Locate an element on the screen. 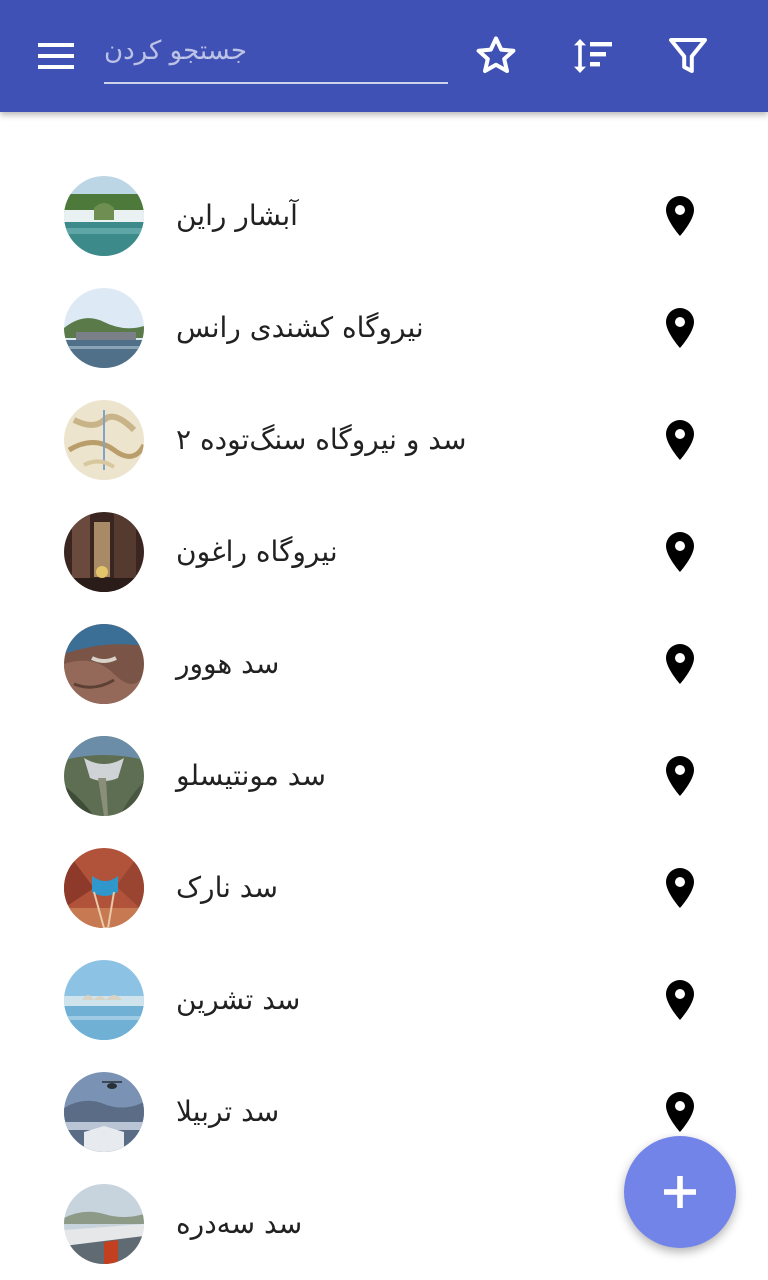  list-item-label: نیروگاه کشندی رانس is located at coordinates (300, 327).